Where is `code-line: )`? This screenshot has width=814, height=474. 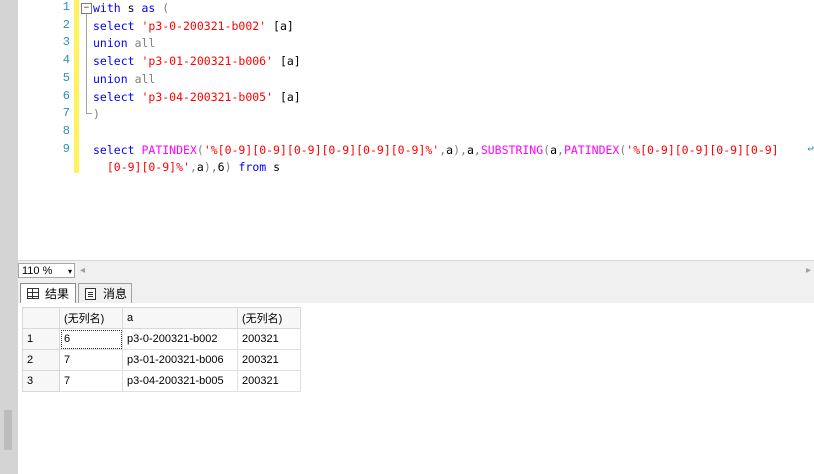
code-line: ) is located at coordinates (96, 115).